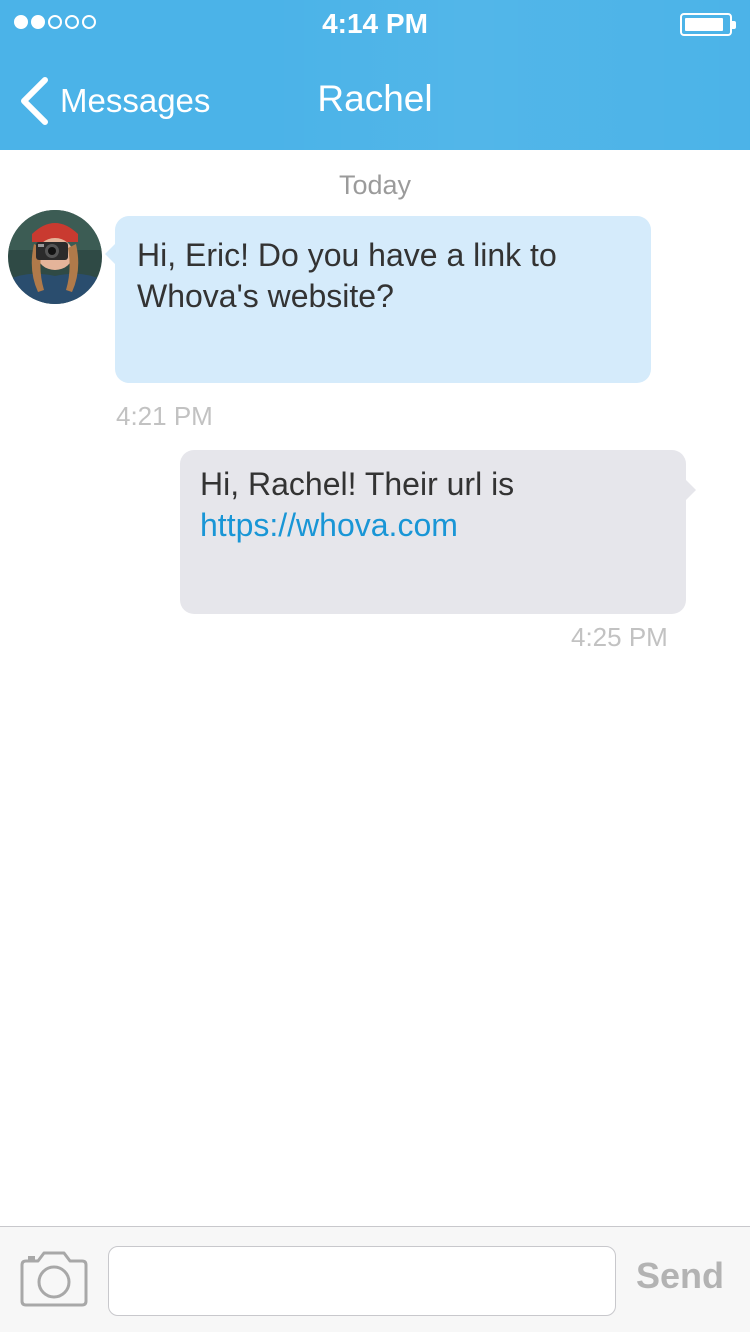 This screenshot has height=1332, width=750. Describe the element at coordinates (680, 1276) in the screenshot. I see `send-button: Send` at that location.